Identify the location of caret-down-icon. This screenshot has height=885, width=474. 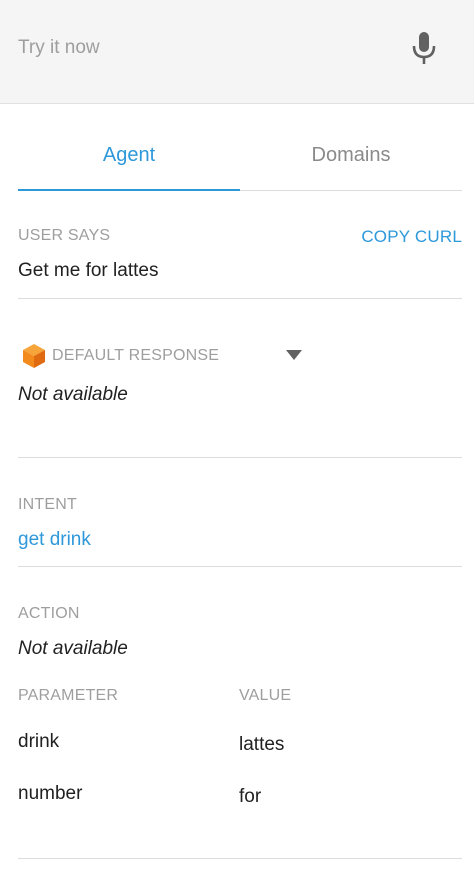
(294, 355).